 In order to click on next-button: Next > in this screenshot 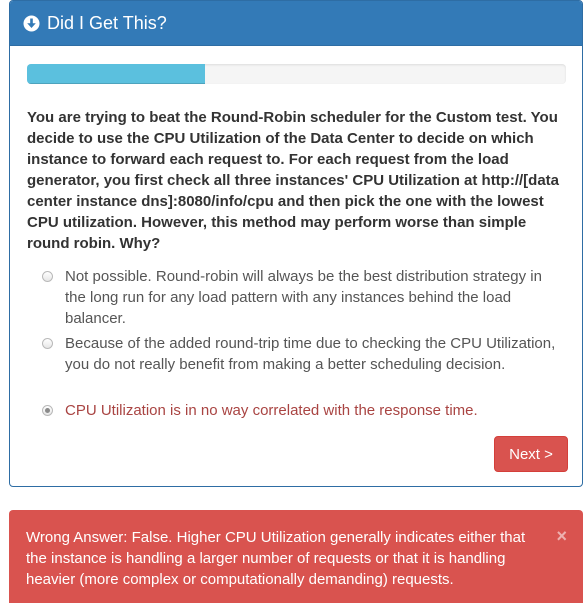, I will do `click(531, 454)`.